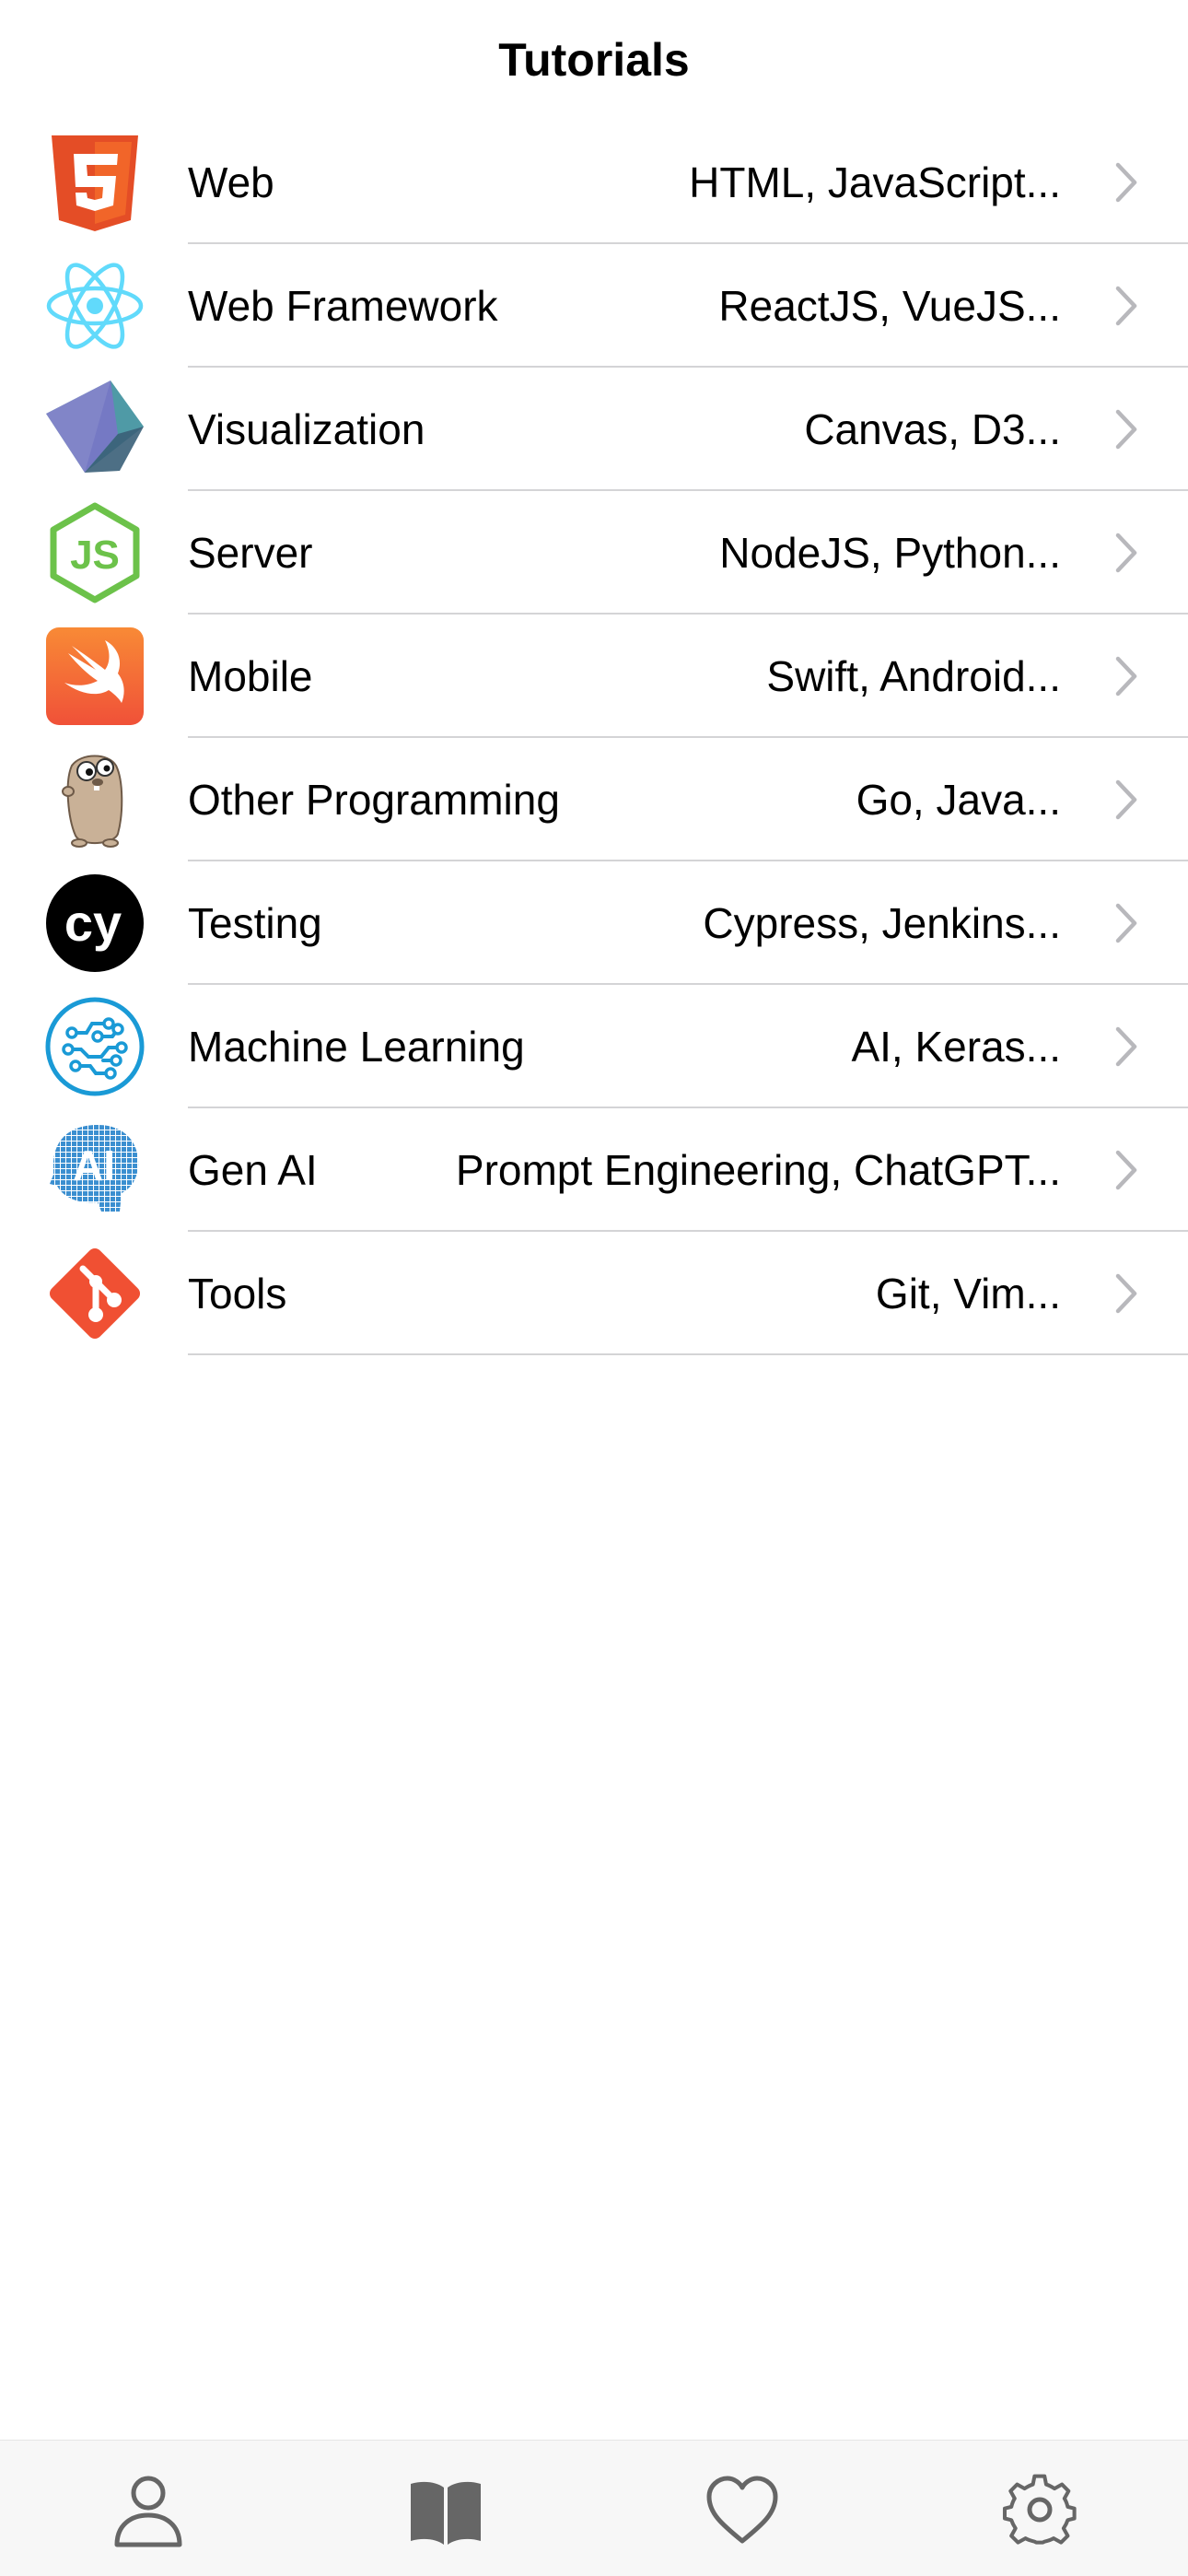  What do you see at coordinates (374, 800) in the screenshot?
I see `list-item-label: Other Programming` at bounding box center [374, 800].